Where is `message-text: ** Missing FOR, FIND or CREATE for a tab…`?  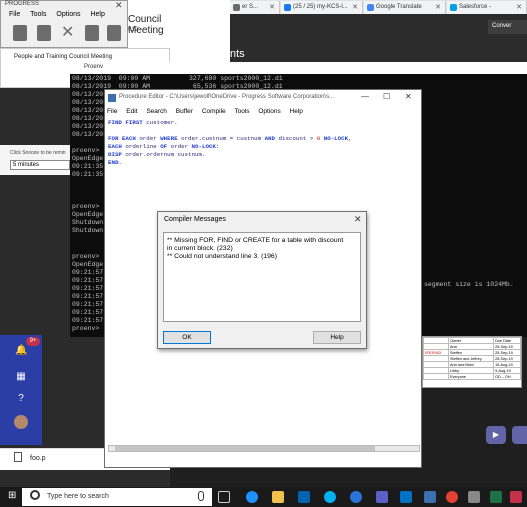
message-text: ** Missing FOR, FIND or CREATE for a tab… is located at coordinates (255, 240).